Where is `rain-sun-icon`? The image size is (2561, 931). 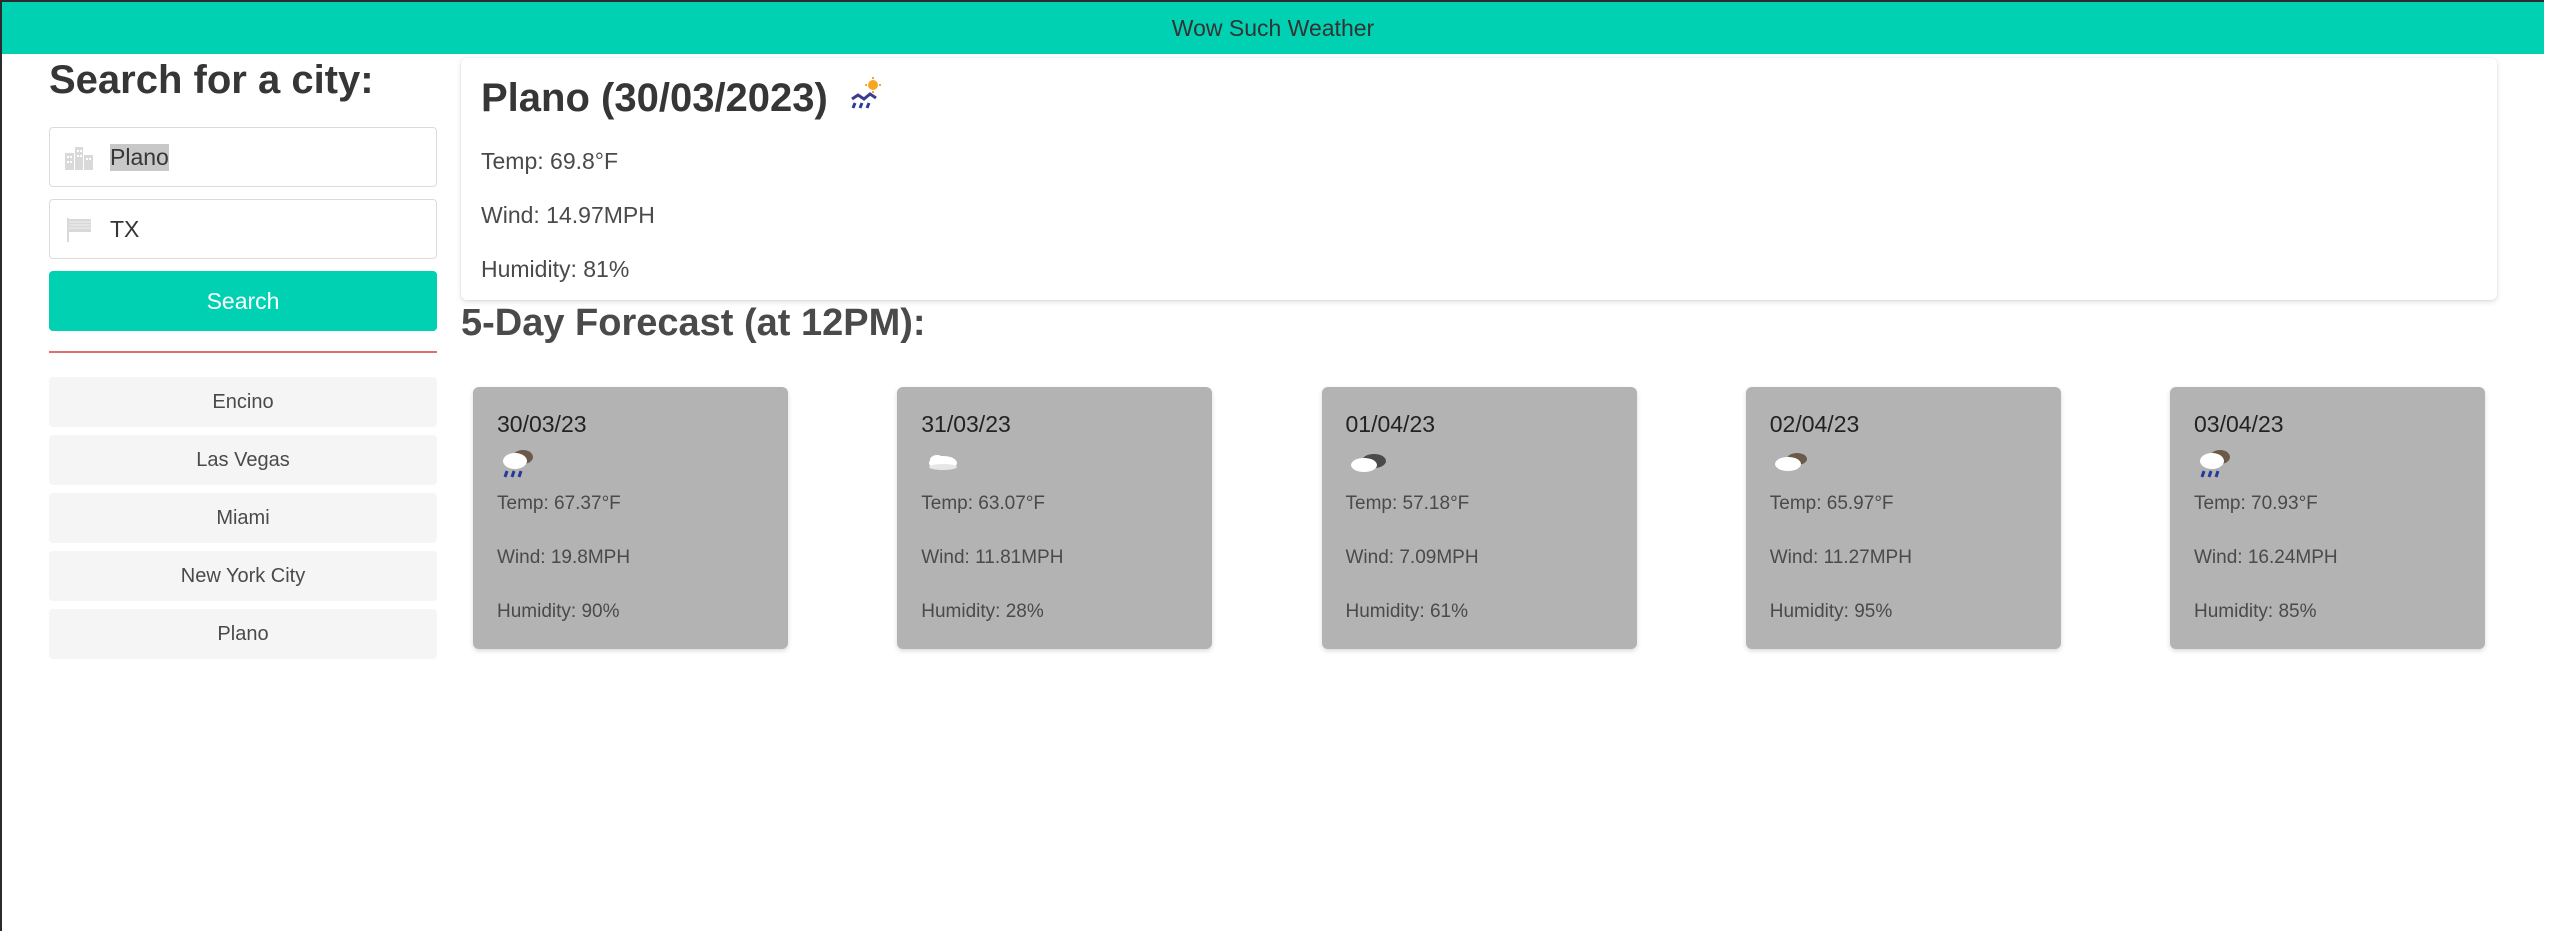
rain-sun-icon is located at coordinates (866, 92).